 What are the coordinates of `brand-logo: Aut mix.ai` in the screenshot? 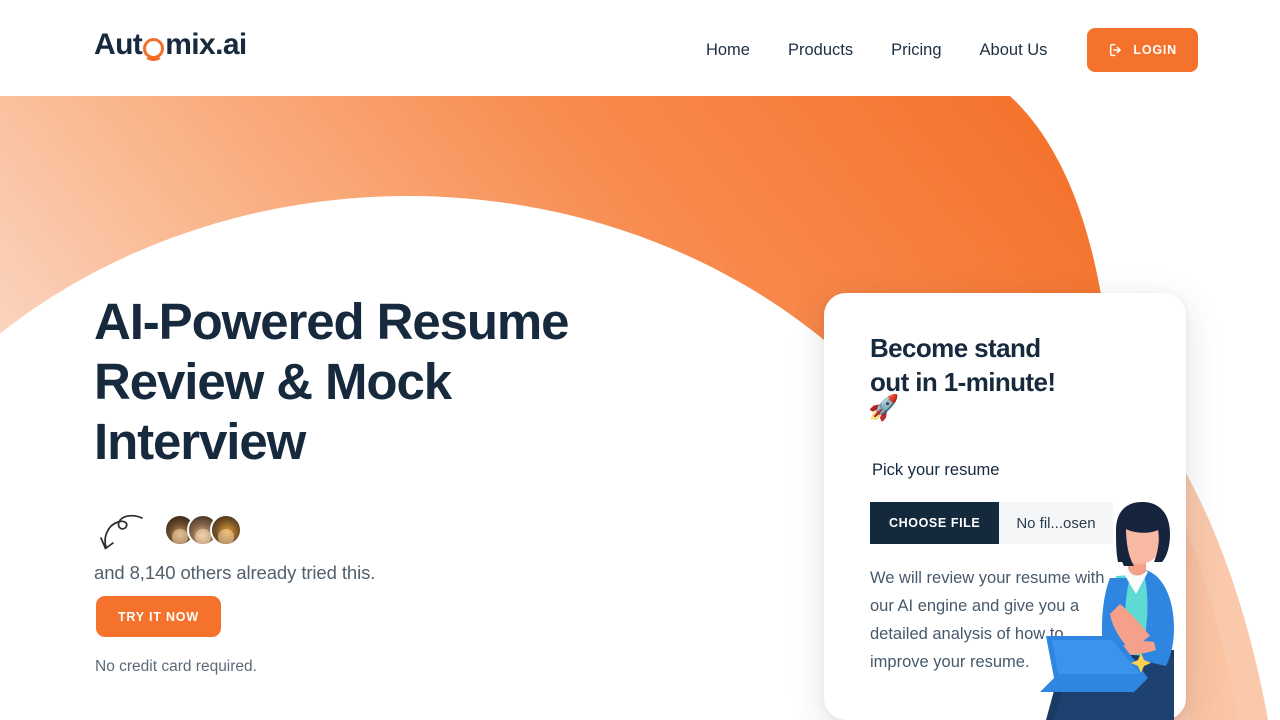 It's located at (170, 44).